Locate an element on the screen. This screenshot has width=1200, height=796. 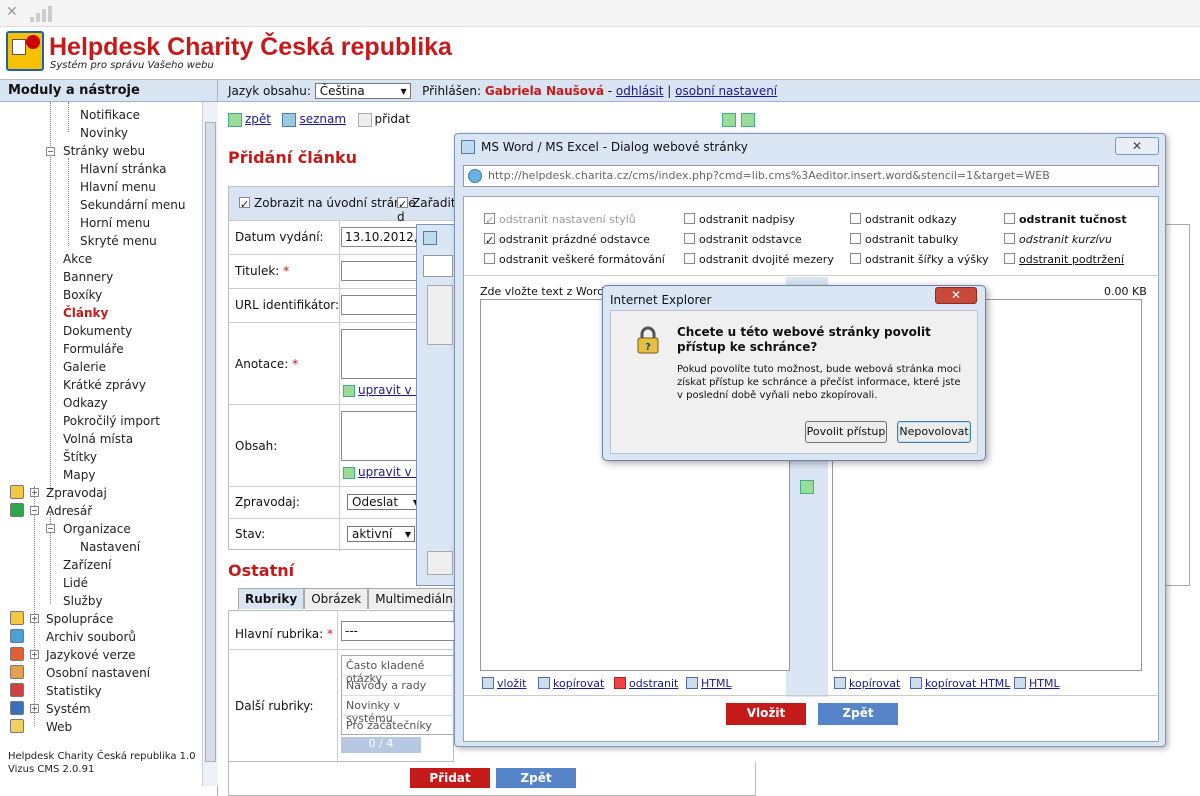
left-pane-label: Zde vložte text z Wordu n is located at coordinates (551, 291).